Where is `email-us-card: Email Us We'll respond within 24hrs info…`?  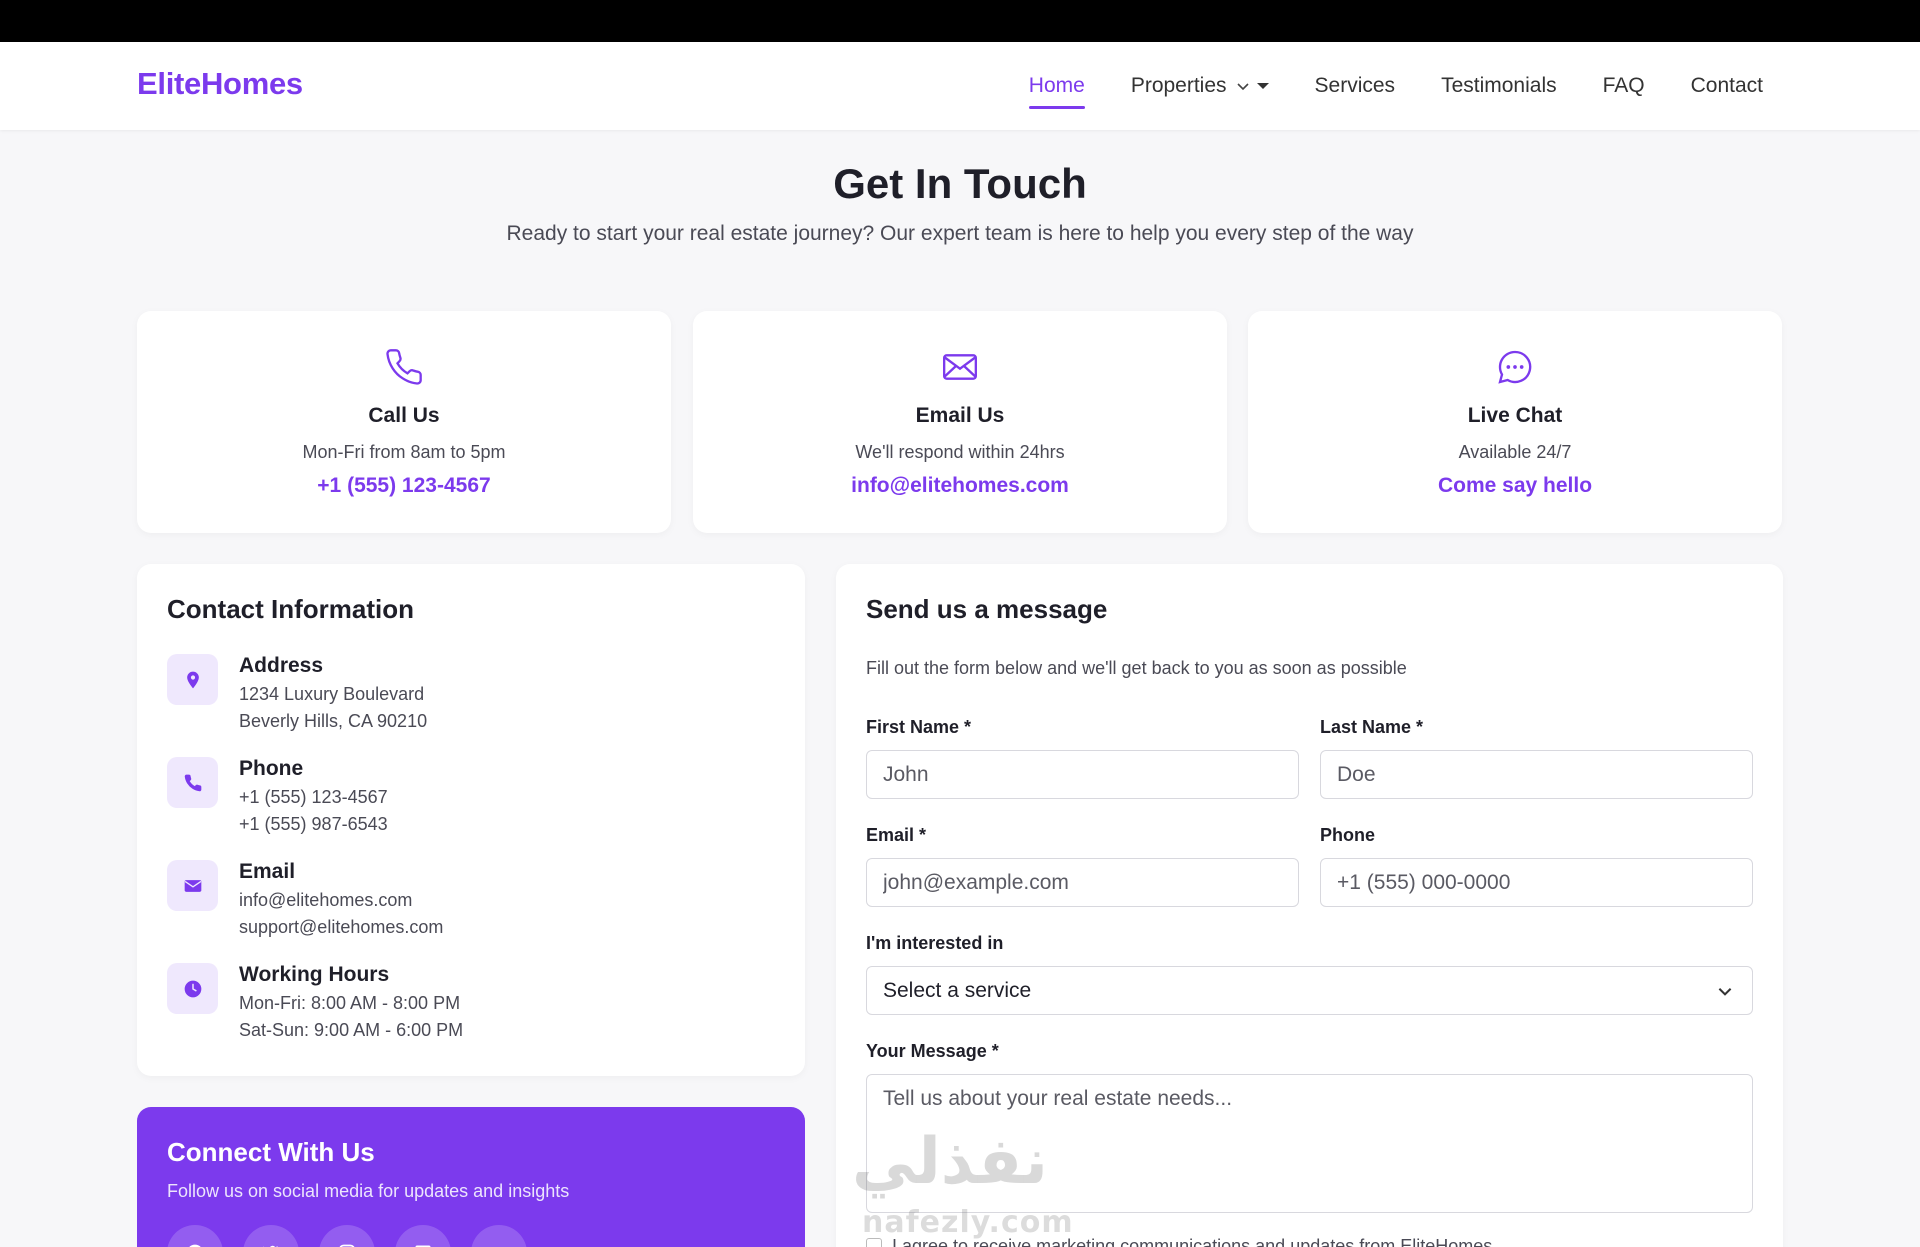
email-us-card: Email Us We'll respond within 24hrs info… is located at coordinates (960, 422).